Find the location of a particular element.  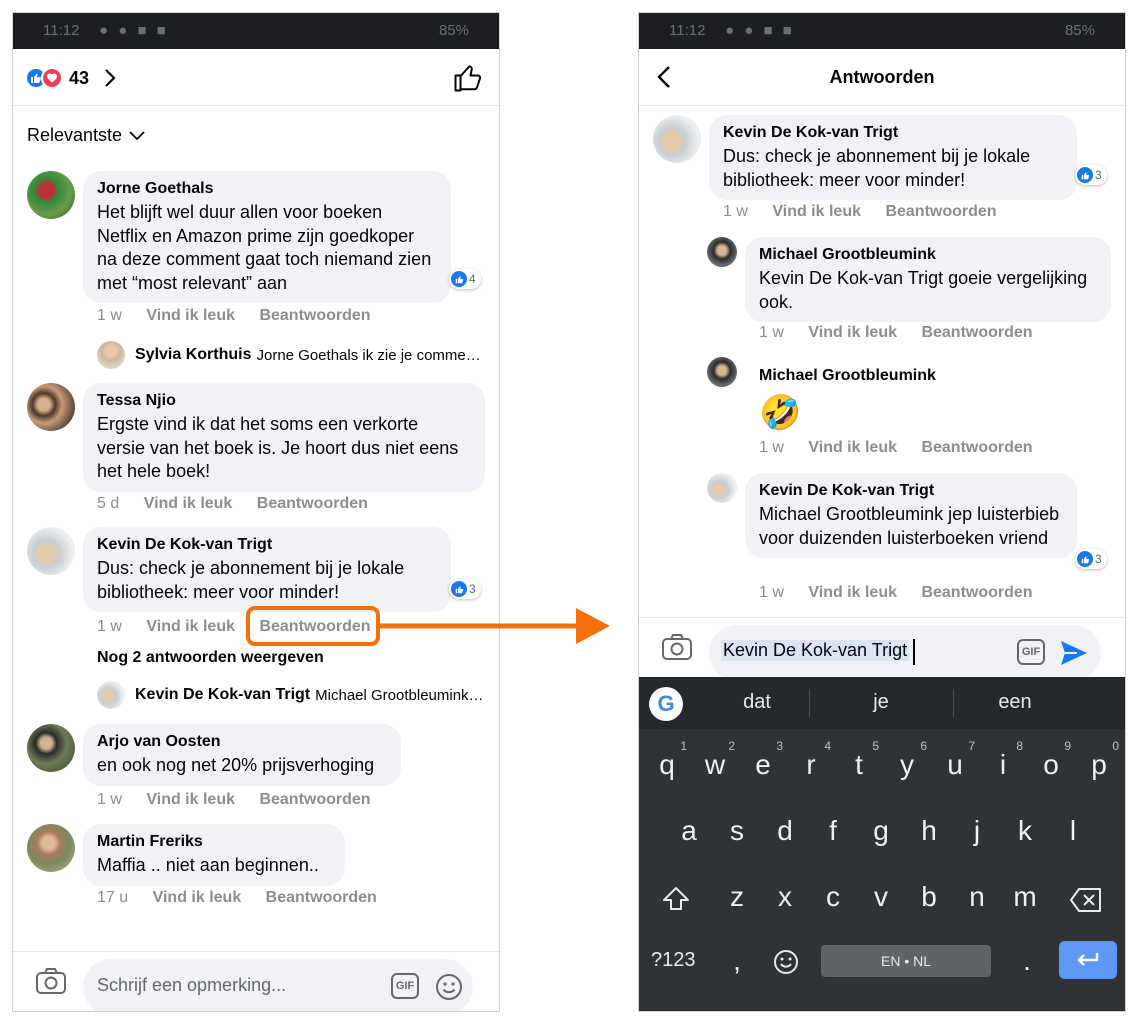

key-e: e3 is located at coordinates (763, 760).